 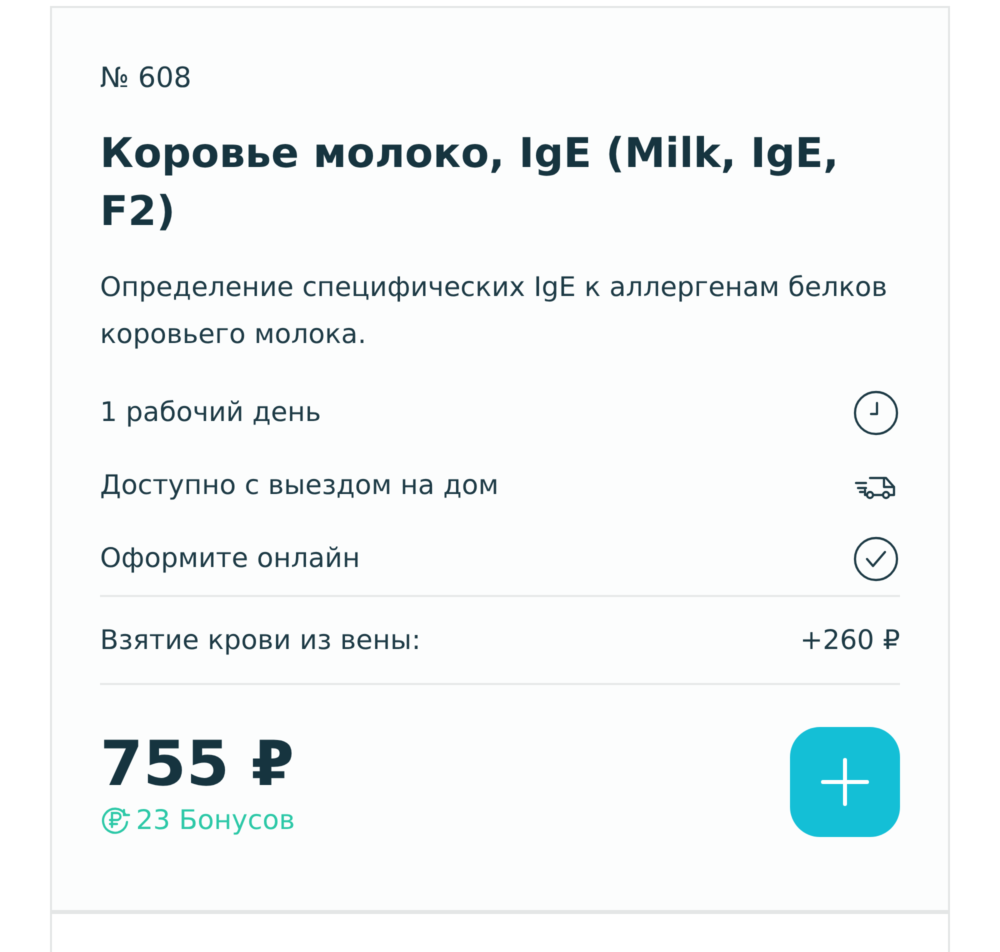 I want to click on clock-icon, so click(x=876, y=412).